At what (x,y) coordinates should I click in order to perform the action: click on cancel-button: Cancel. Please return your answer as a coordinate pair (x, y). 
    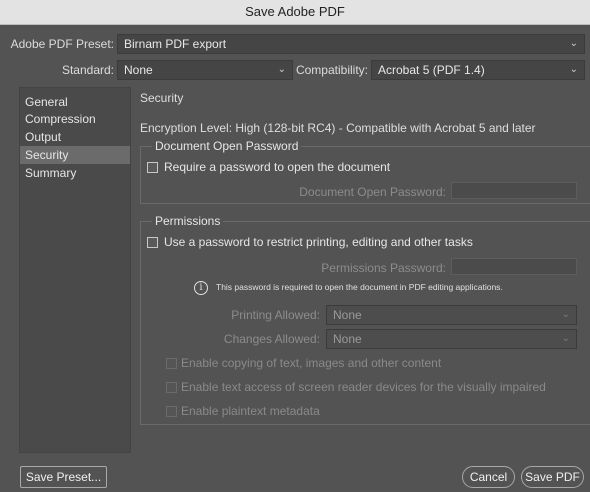
    Looking at the image, I should click on (488, 477).